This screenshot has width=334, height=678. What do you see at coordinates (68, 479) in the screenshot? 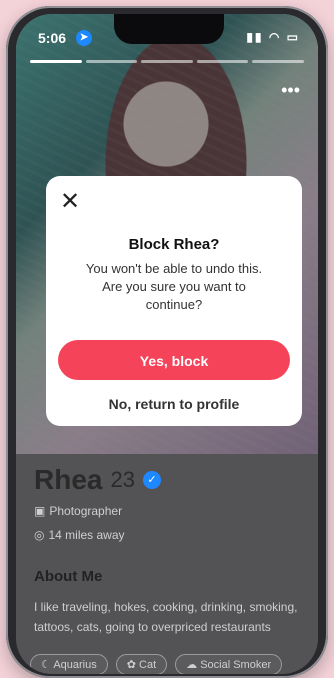
I see `profile-name: Rhea` at bounding box center [68, 479].